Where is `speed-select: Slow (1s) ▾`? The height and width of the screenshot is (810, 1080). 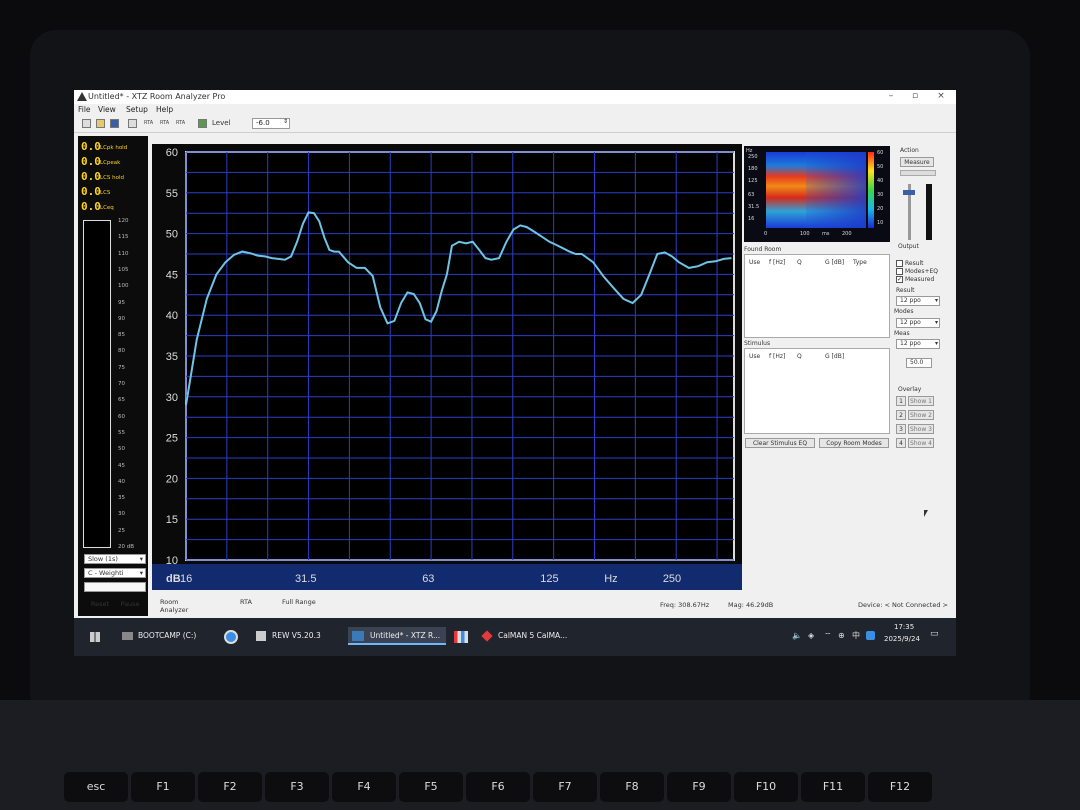 speed-select: Slow (1s) ▾ is located at coordinates (115, 559).